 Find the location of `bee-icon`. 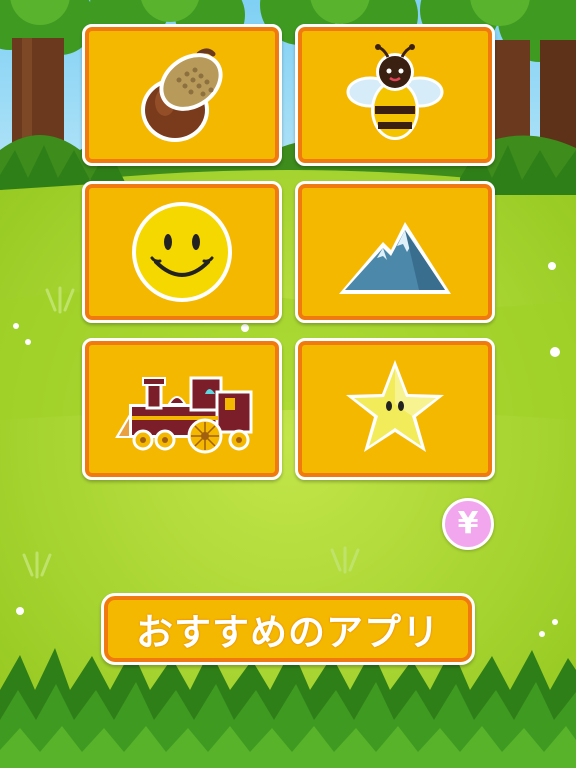

bee-icon is located at coordinates (395, 92).